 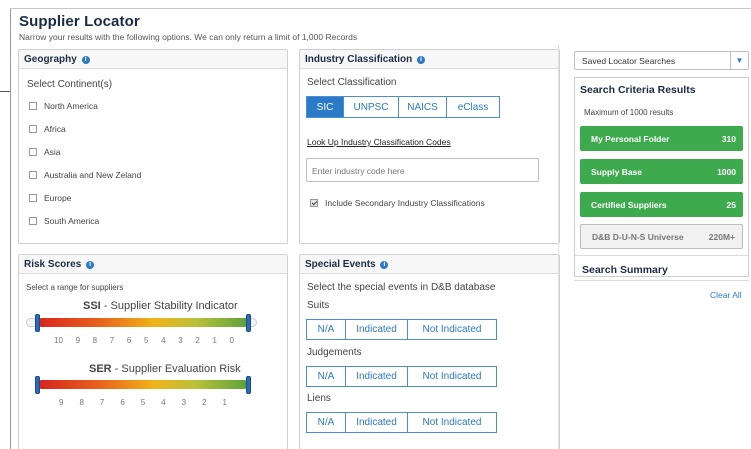 What do you see at coordinates (180, 340) in the screenshot?
I see `tick-label: 3` at bounding box center [180, 340].